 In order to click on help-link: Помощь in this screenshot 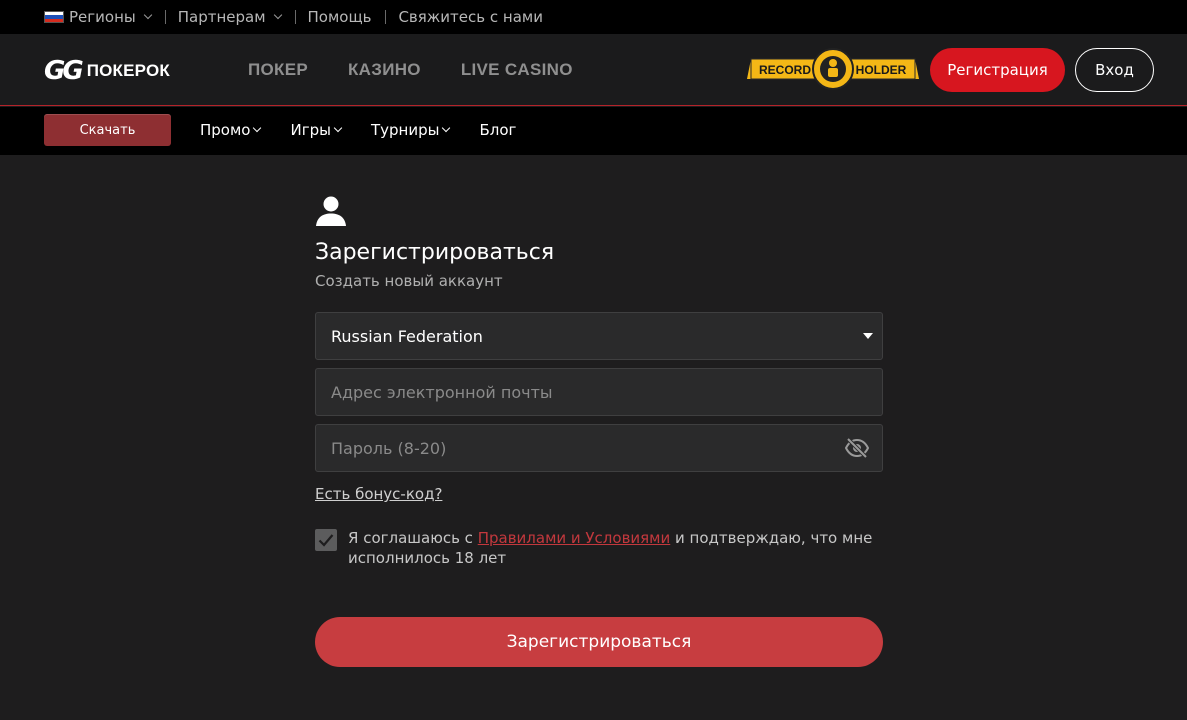, I will do `click(340, 17)`.